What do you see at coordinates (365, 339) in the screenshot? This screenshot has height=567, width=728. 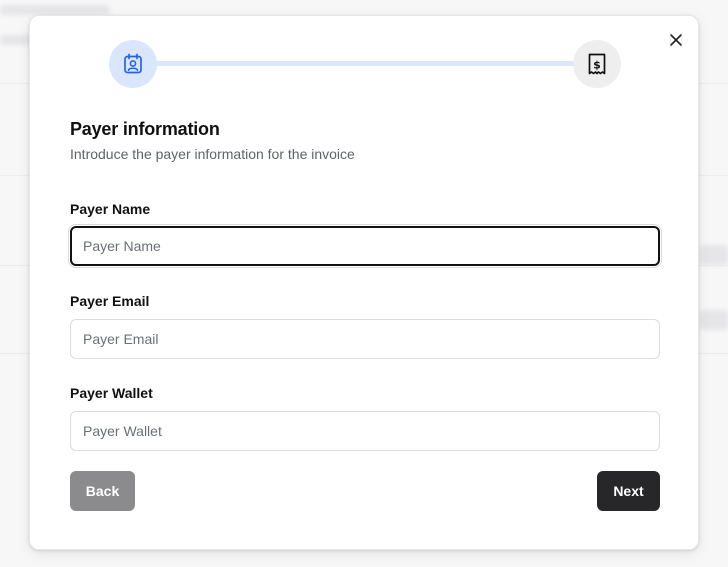 I see `payer-email-input` at bounding box center [365, 339].